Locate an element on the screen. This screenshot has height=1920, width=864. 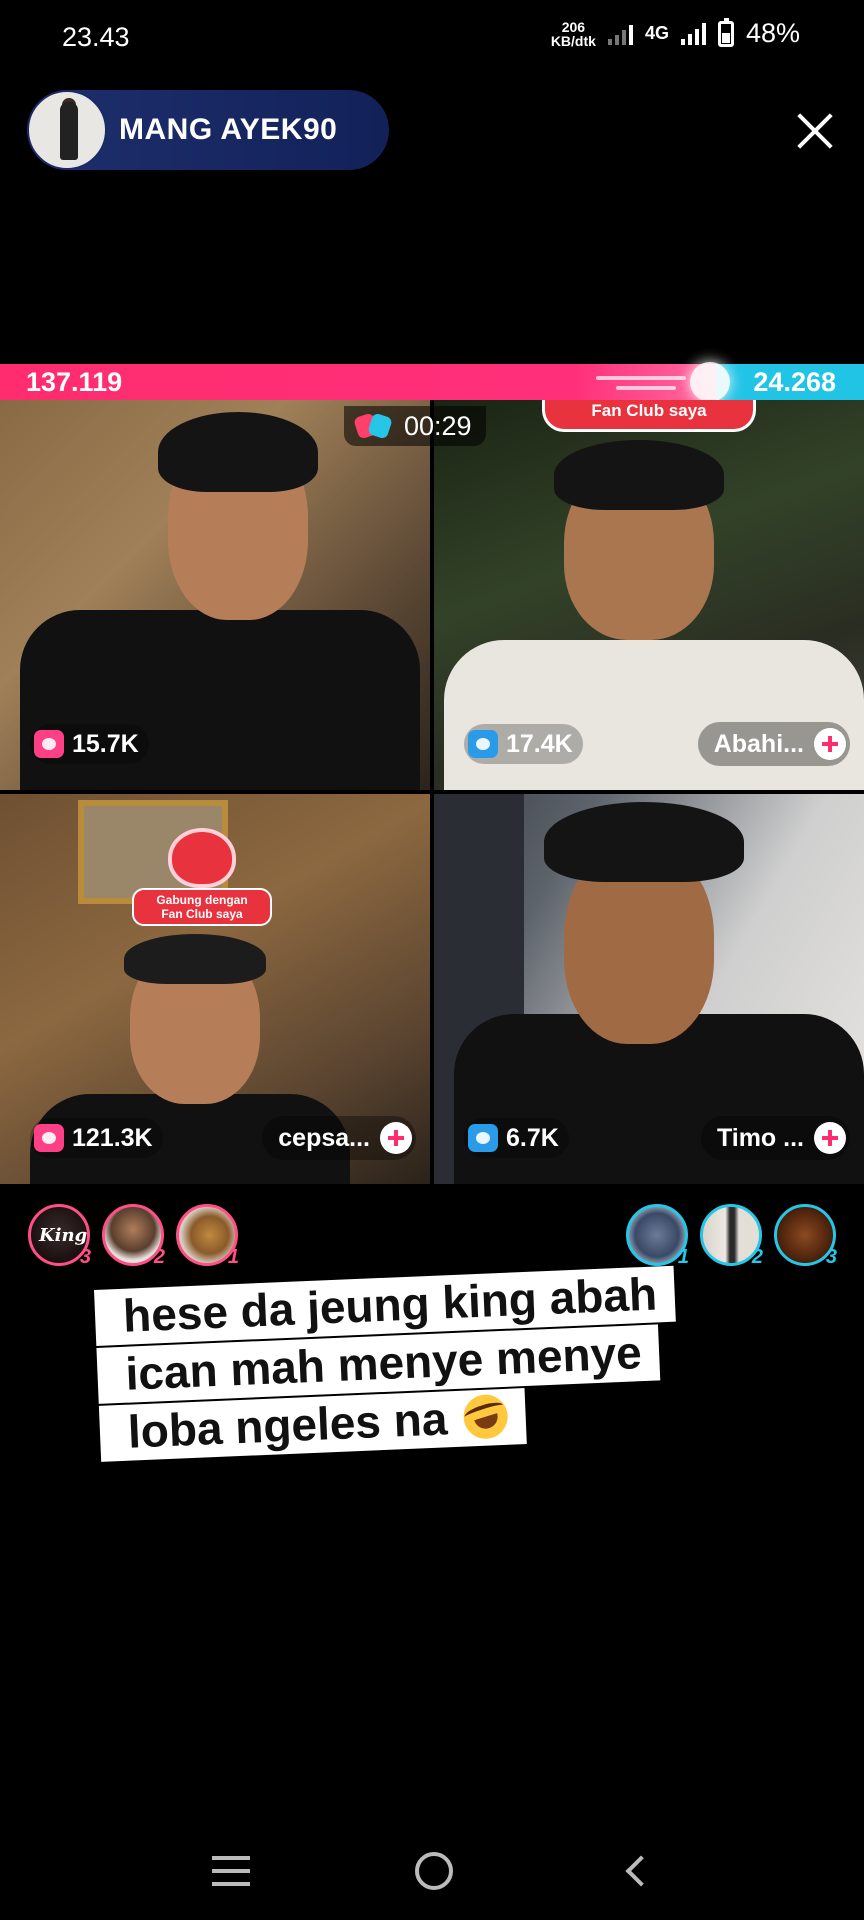
battle-timer: 00:29 is located at coordinates (415, 426).